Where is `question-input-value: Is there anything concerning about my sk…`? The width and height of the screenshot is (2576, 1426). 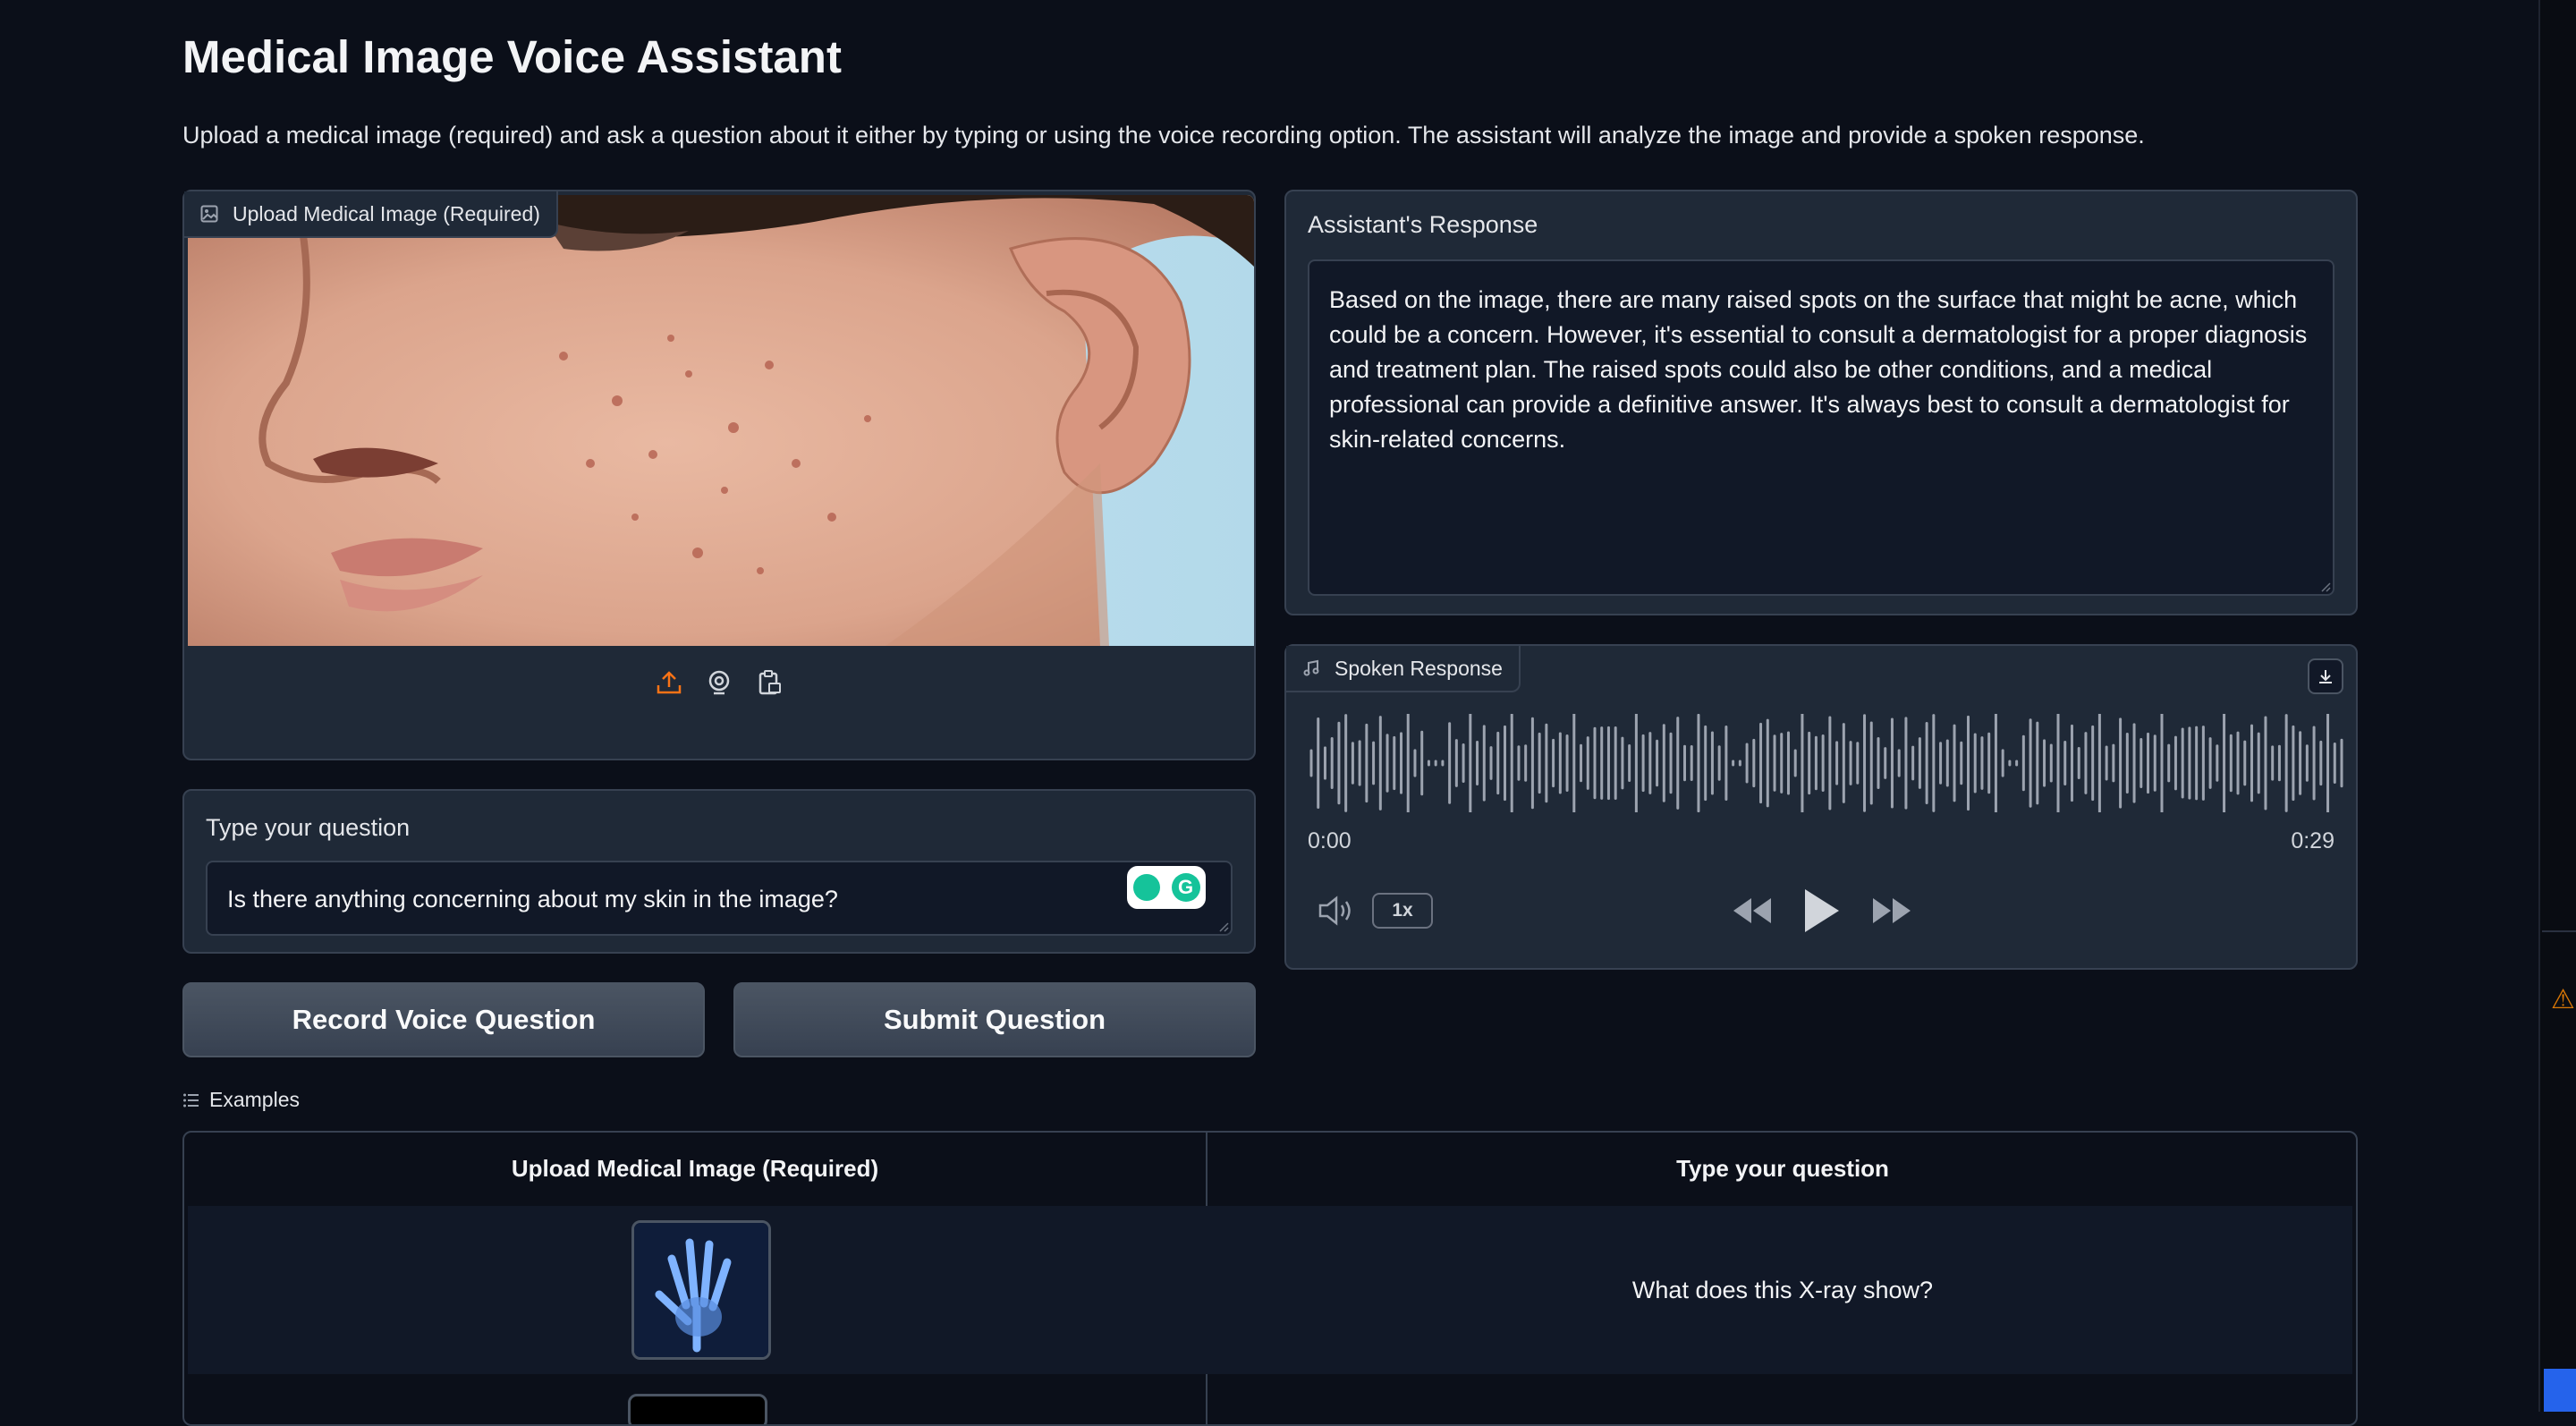
question-input-value: Is there anything concerning about my sk… is located at coordinates (532, 899).